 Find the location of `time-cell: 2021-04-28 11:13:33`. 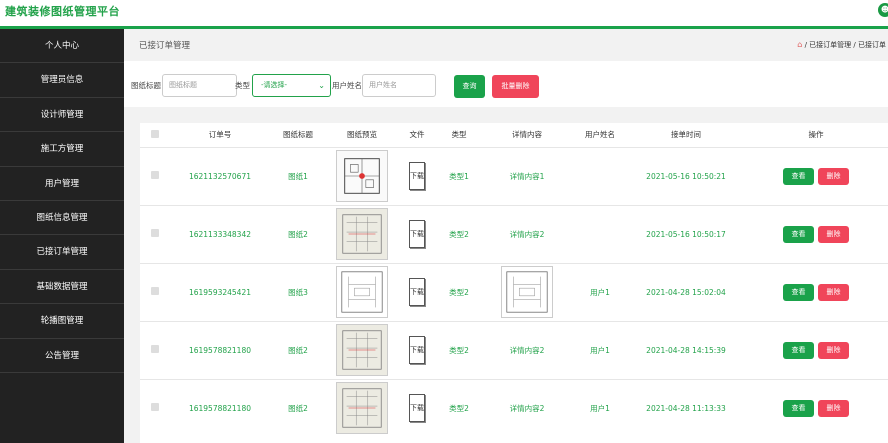

time-cell: 2021-04-28 11:13:33 is located at coordinates (686, 407).